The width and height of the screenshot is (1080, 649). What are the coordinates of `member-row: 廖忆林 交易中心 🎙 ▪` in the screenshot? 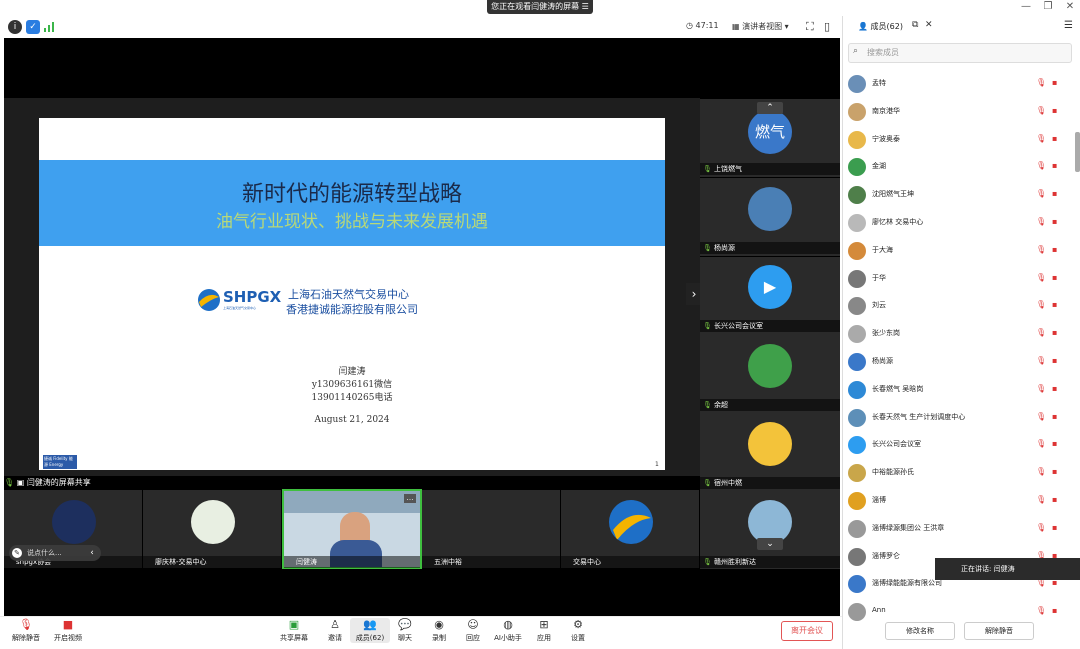 It's located at (961, 223).